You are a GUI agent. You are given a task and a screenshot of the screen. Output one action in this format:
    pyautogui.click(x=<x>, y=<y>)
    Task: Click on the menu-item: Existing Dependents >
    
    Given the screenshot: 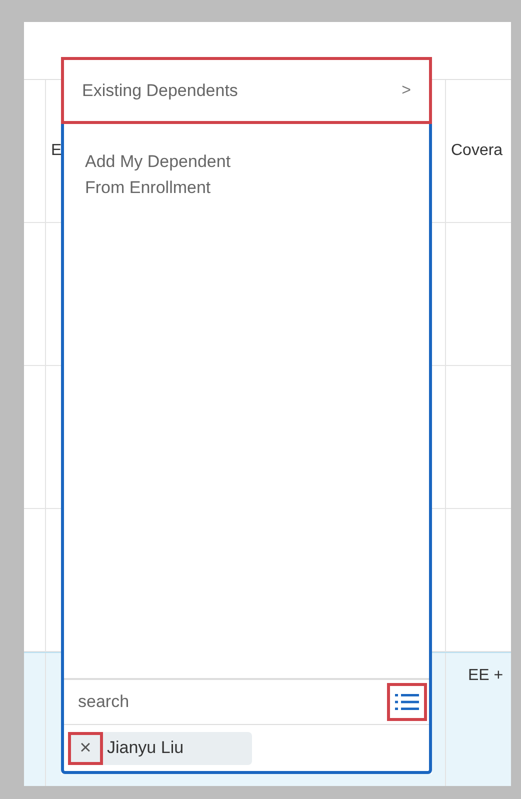 What is the action you would take?
    pyautogui.click(x=246, y=90)
    